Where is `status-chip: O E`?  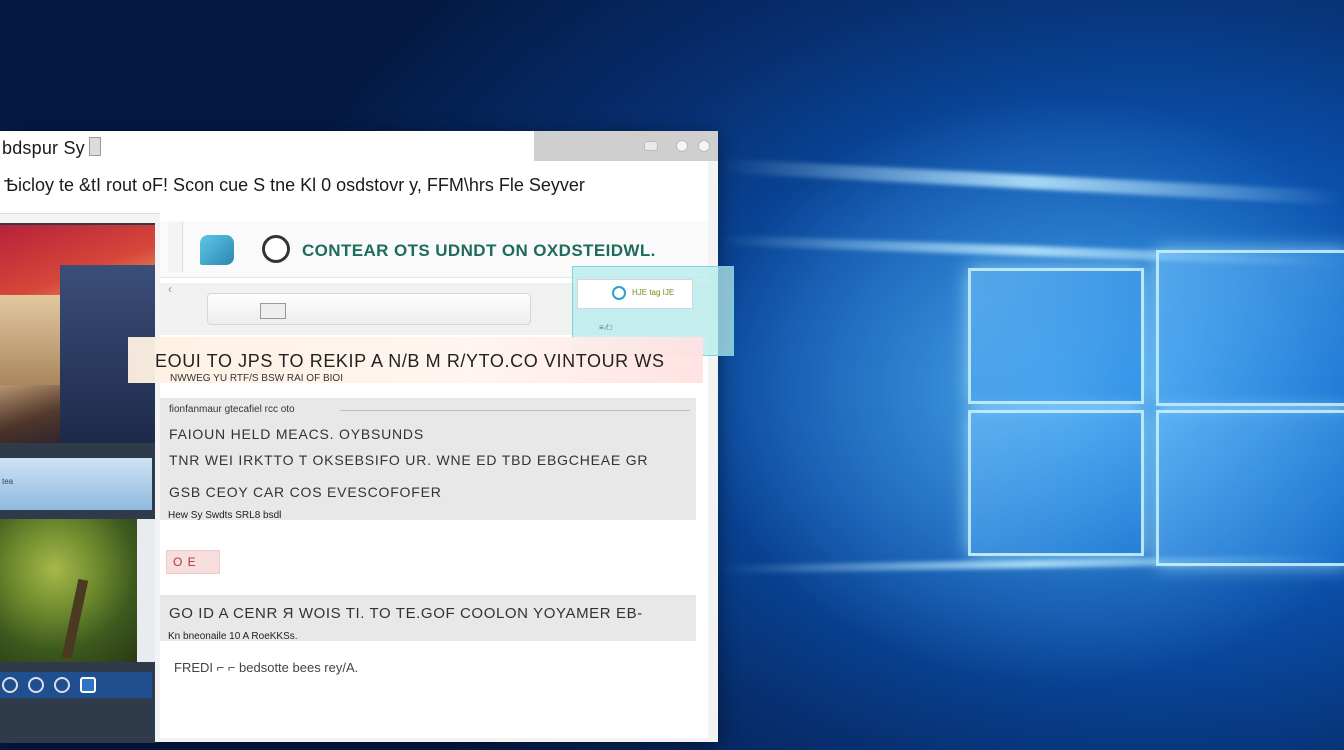
status-chip: O E is located at coordinates (193, 562).